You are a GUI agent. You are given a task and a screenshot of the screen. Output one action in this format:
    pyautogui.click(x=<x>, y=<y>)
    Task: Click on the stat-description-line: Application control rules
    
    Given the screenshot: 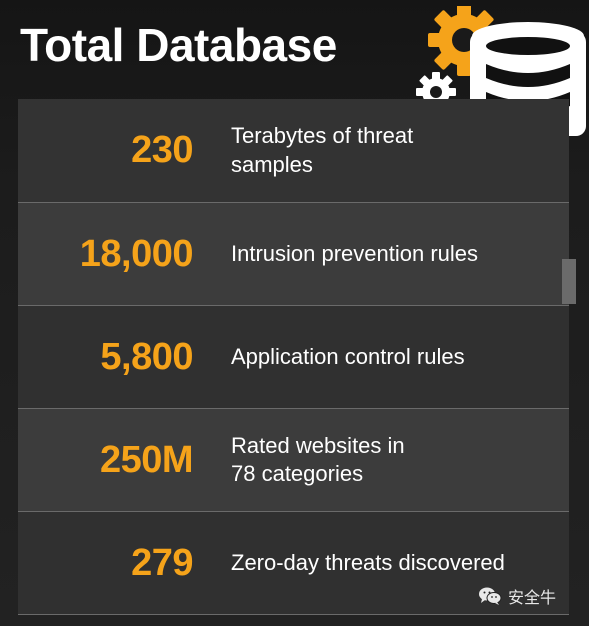 What is the action you would take?
    pyautogui.click(x=348, y=356)
    